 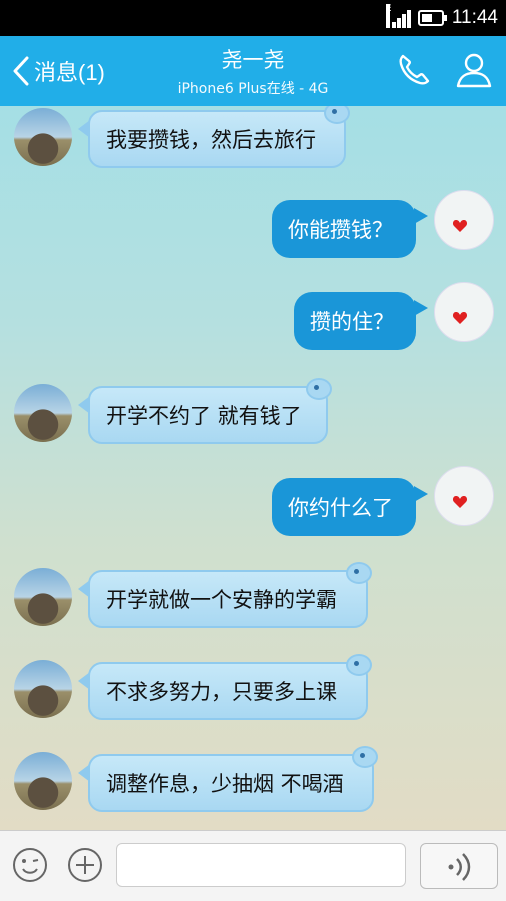 I want to click on message-bubble: 你能攒钱？, so click(x=350, y=229).